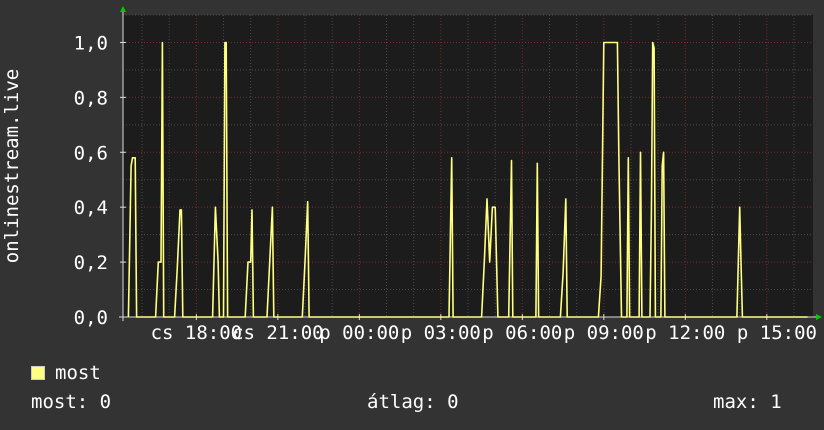 The width and height of the screenshot is (824, 430). Describe the element at coordinates (413, 402) in the screenshot. I see `stat-average: átlag: 0` at that location.